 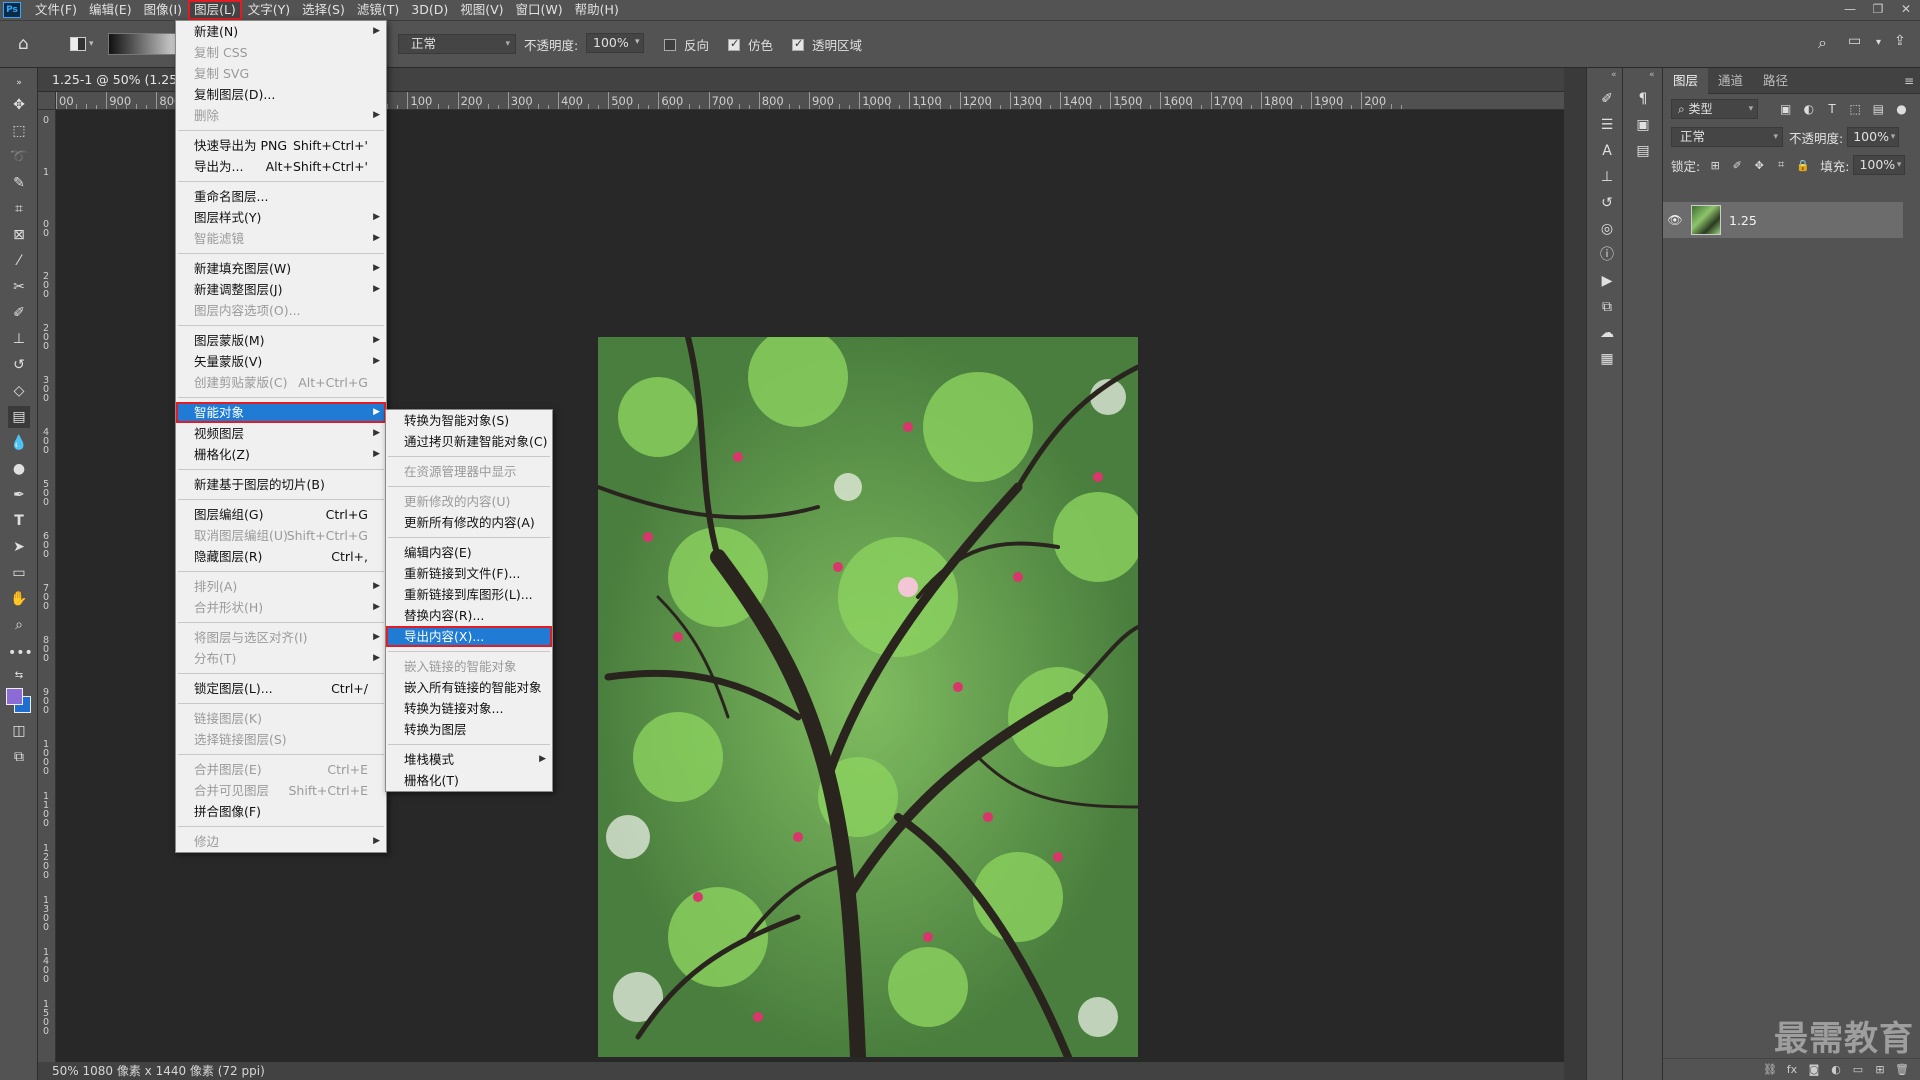 I want to click on type-tool-icon: T, so click(x=19, y=521).